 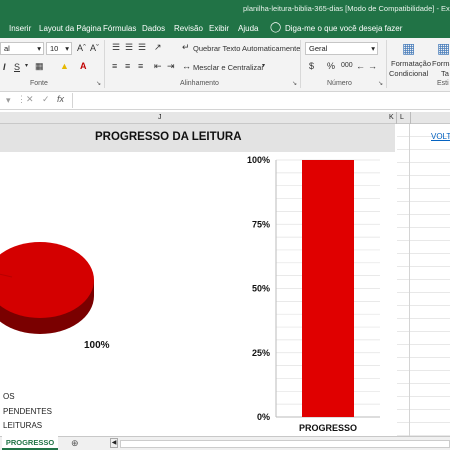 I want to click on shrink-font-icon: Aˇ, so click(x=94, y=48).